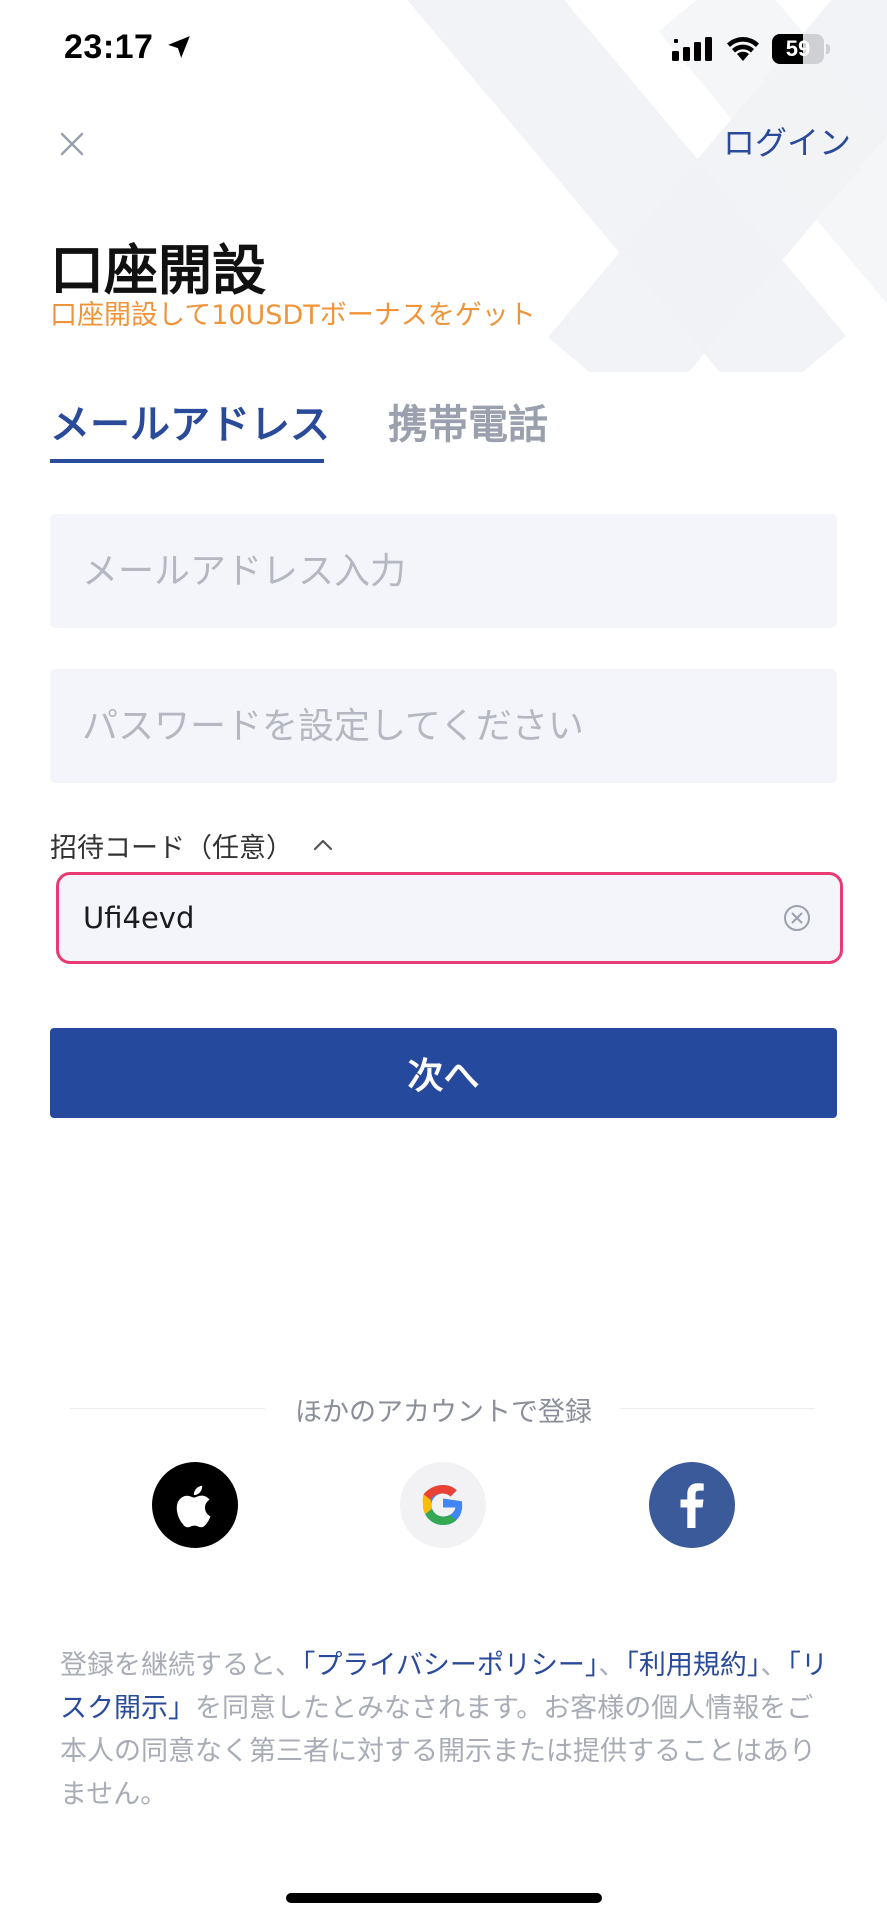 The width and height of the screenshot is (887, 1920). What do you see at coordinates (450, 1665) in the screenshot?
I see `privacy-policy-link: 「プライバシーポリシー」` at bounding box center [450, 1665].